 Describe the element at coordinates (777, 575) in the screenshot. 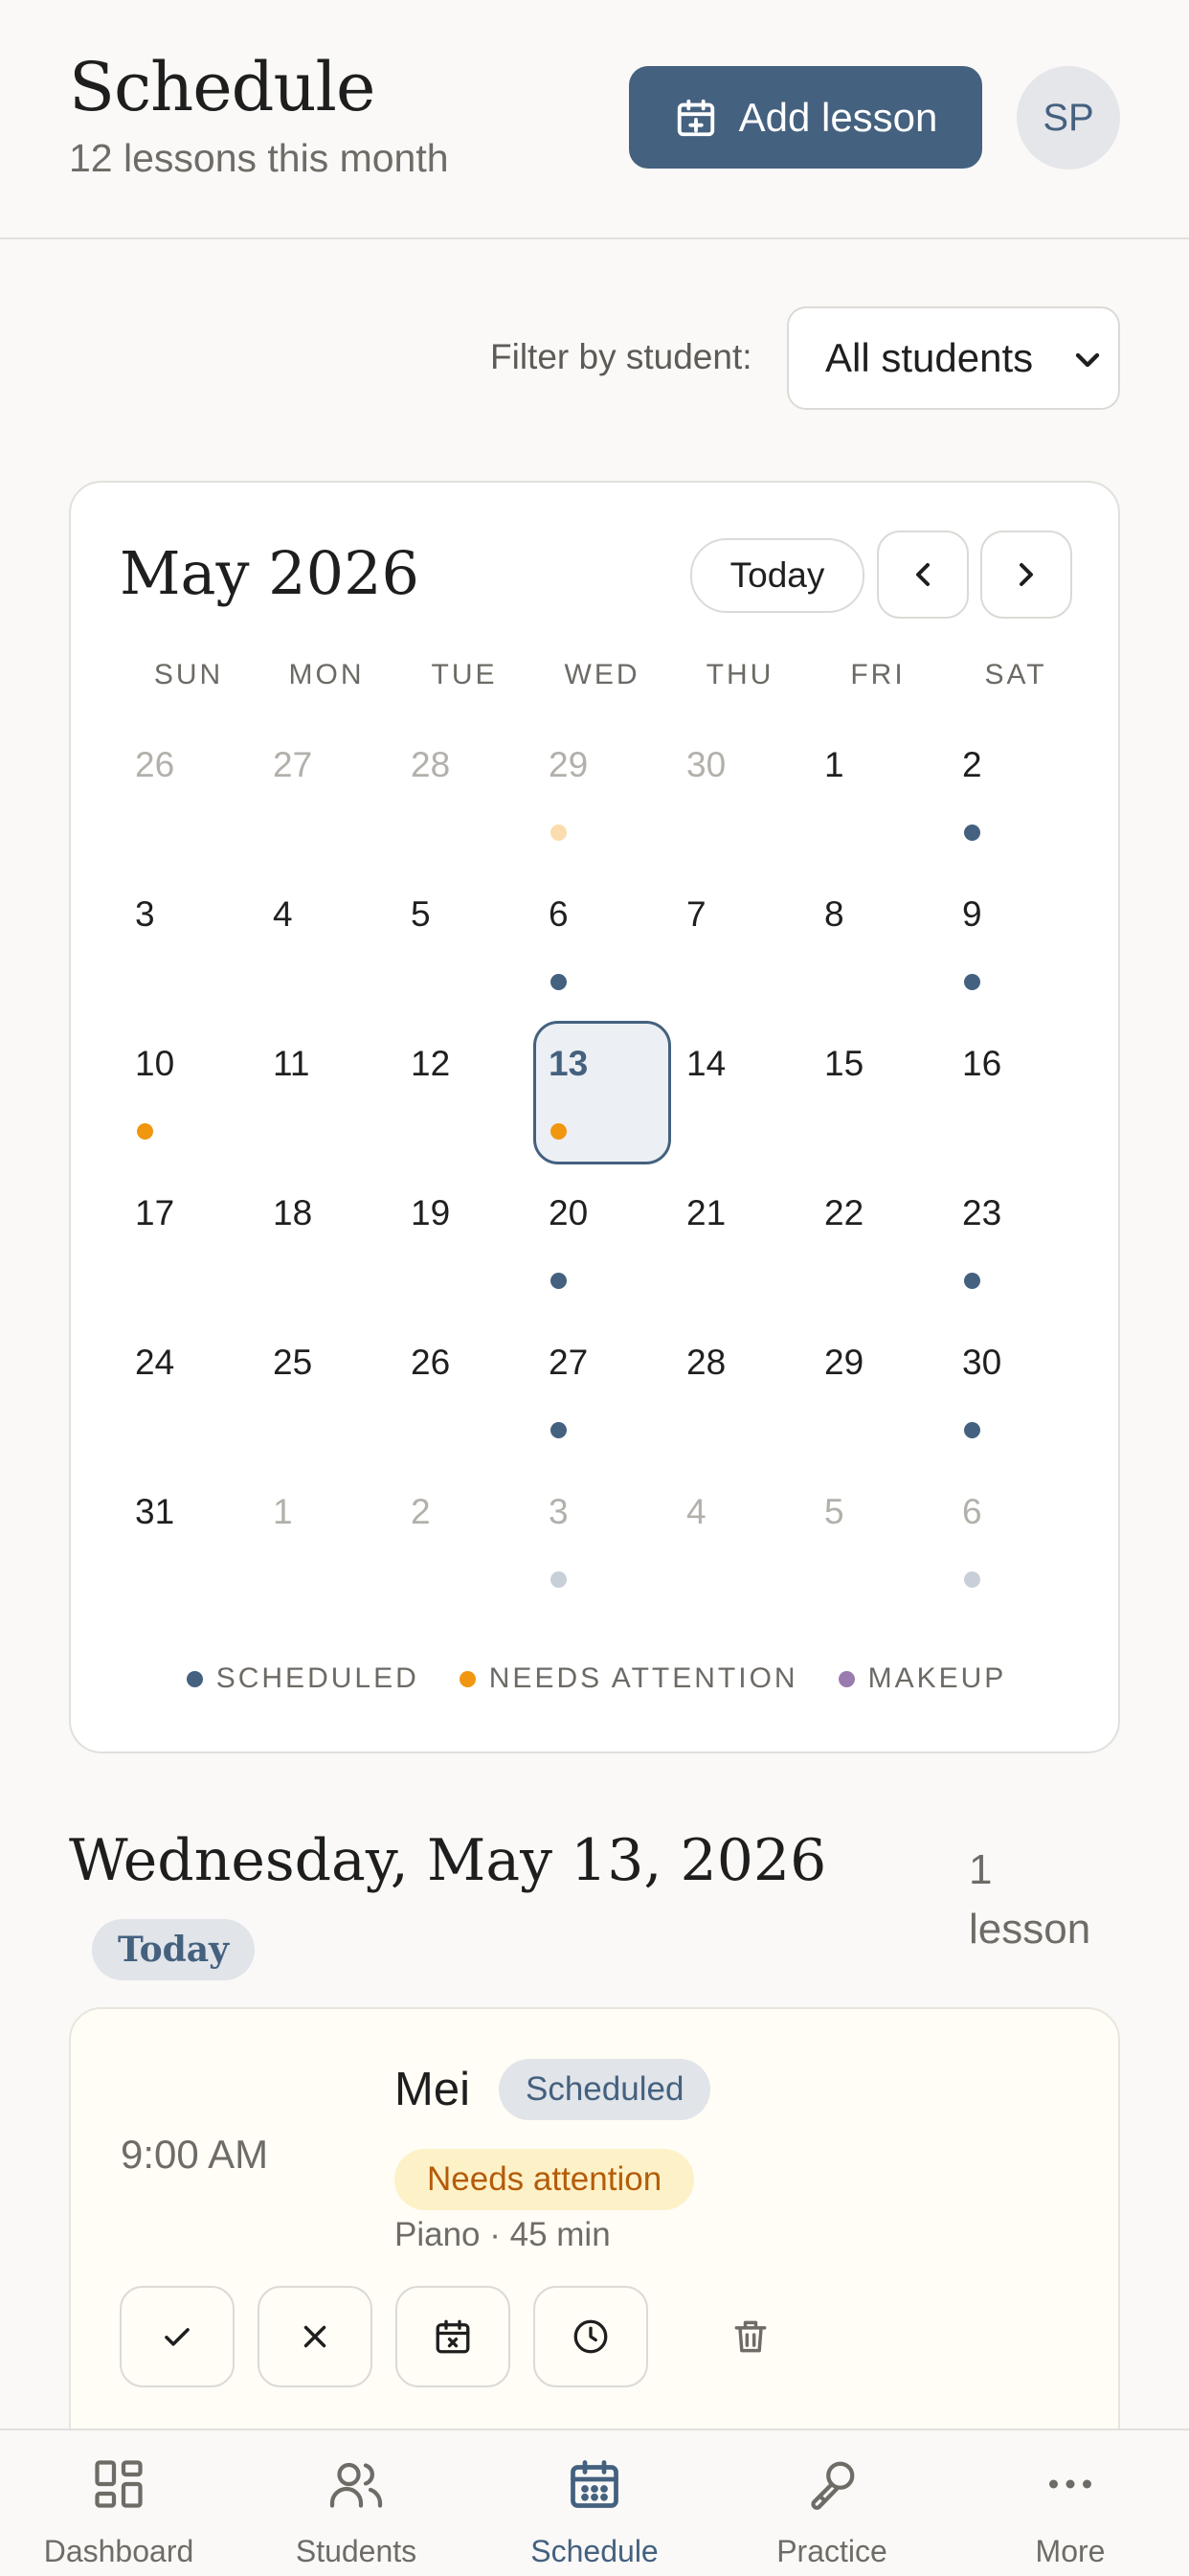

I see `today-button: Today` at that location.